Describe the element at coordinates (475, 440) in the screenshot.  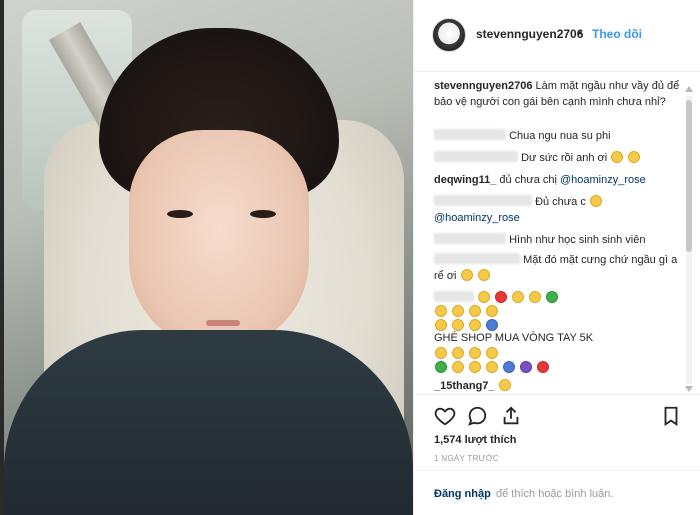
I see `likes-count: 1,574 lượt thích` at that location.